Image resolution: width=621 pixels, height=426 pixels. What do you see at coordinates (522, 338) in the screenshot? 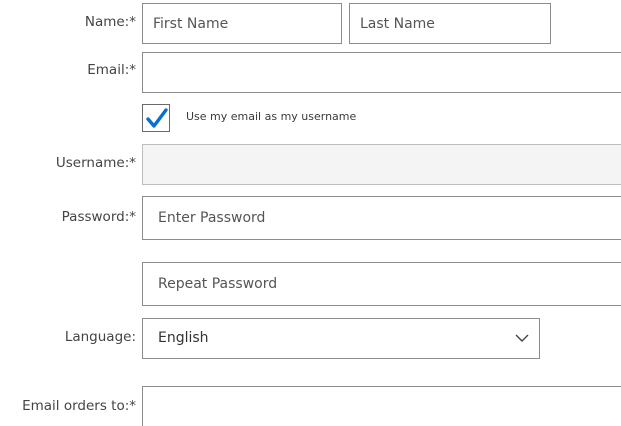
I see `chevron-down-icon` at bounding box center [522, 338].